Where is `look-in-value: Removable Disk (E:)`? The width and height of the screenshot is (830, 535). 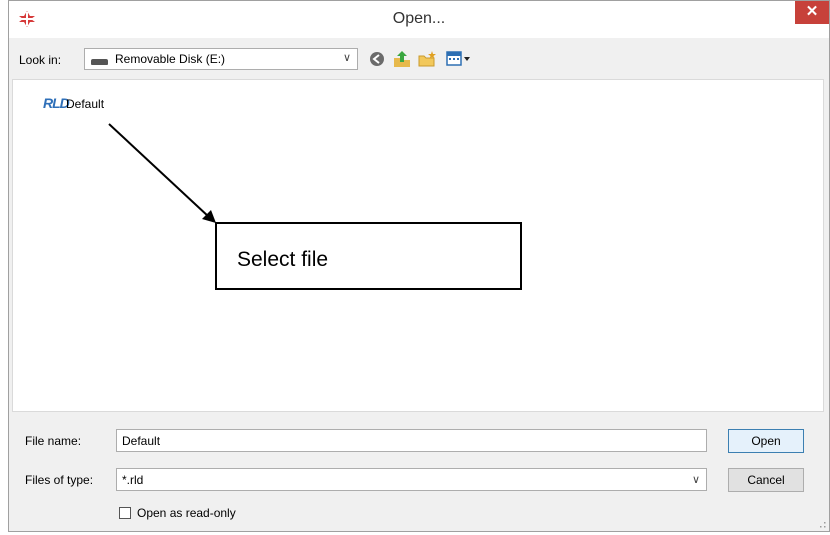
look-in-value: Removable Disk (E:) is located at coordinates (170, 59).